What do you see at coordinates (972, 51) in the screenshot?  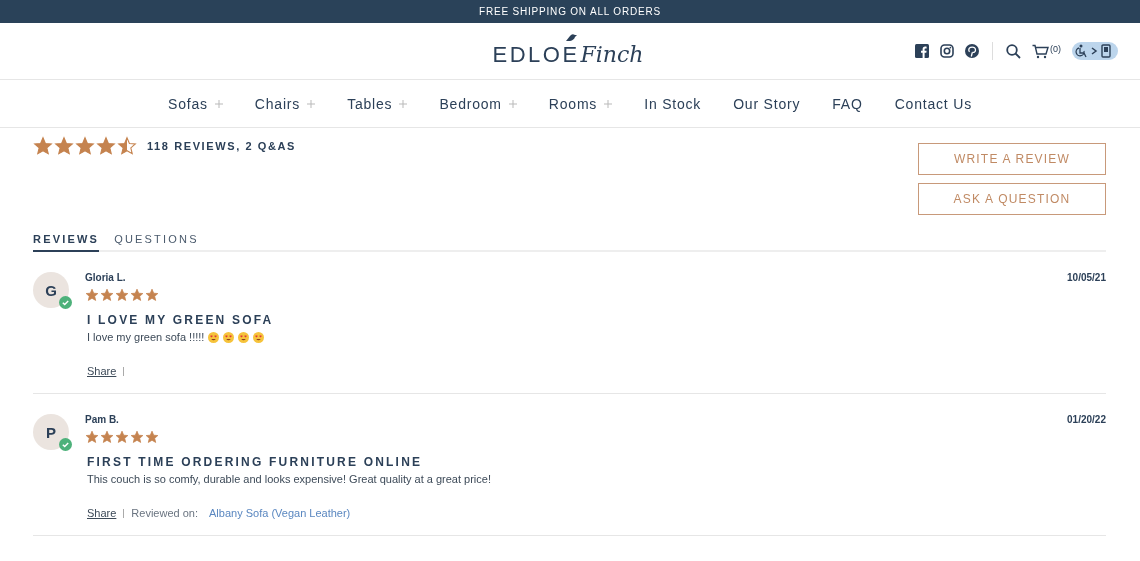 I see `pinterest-icon` at bounding box center [972, 51].